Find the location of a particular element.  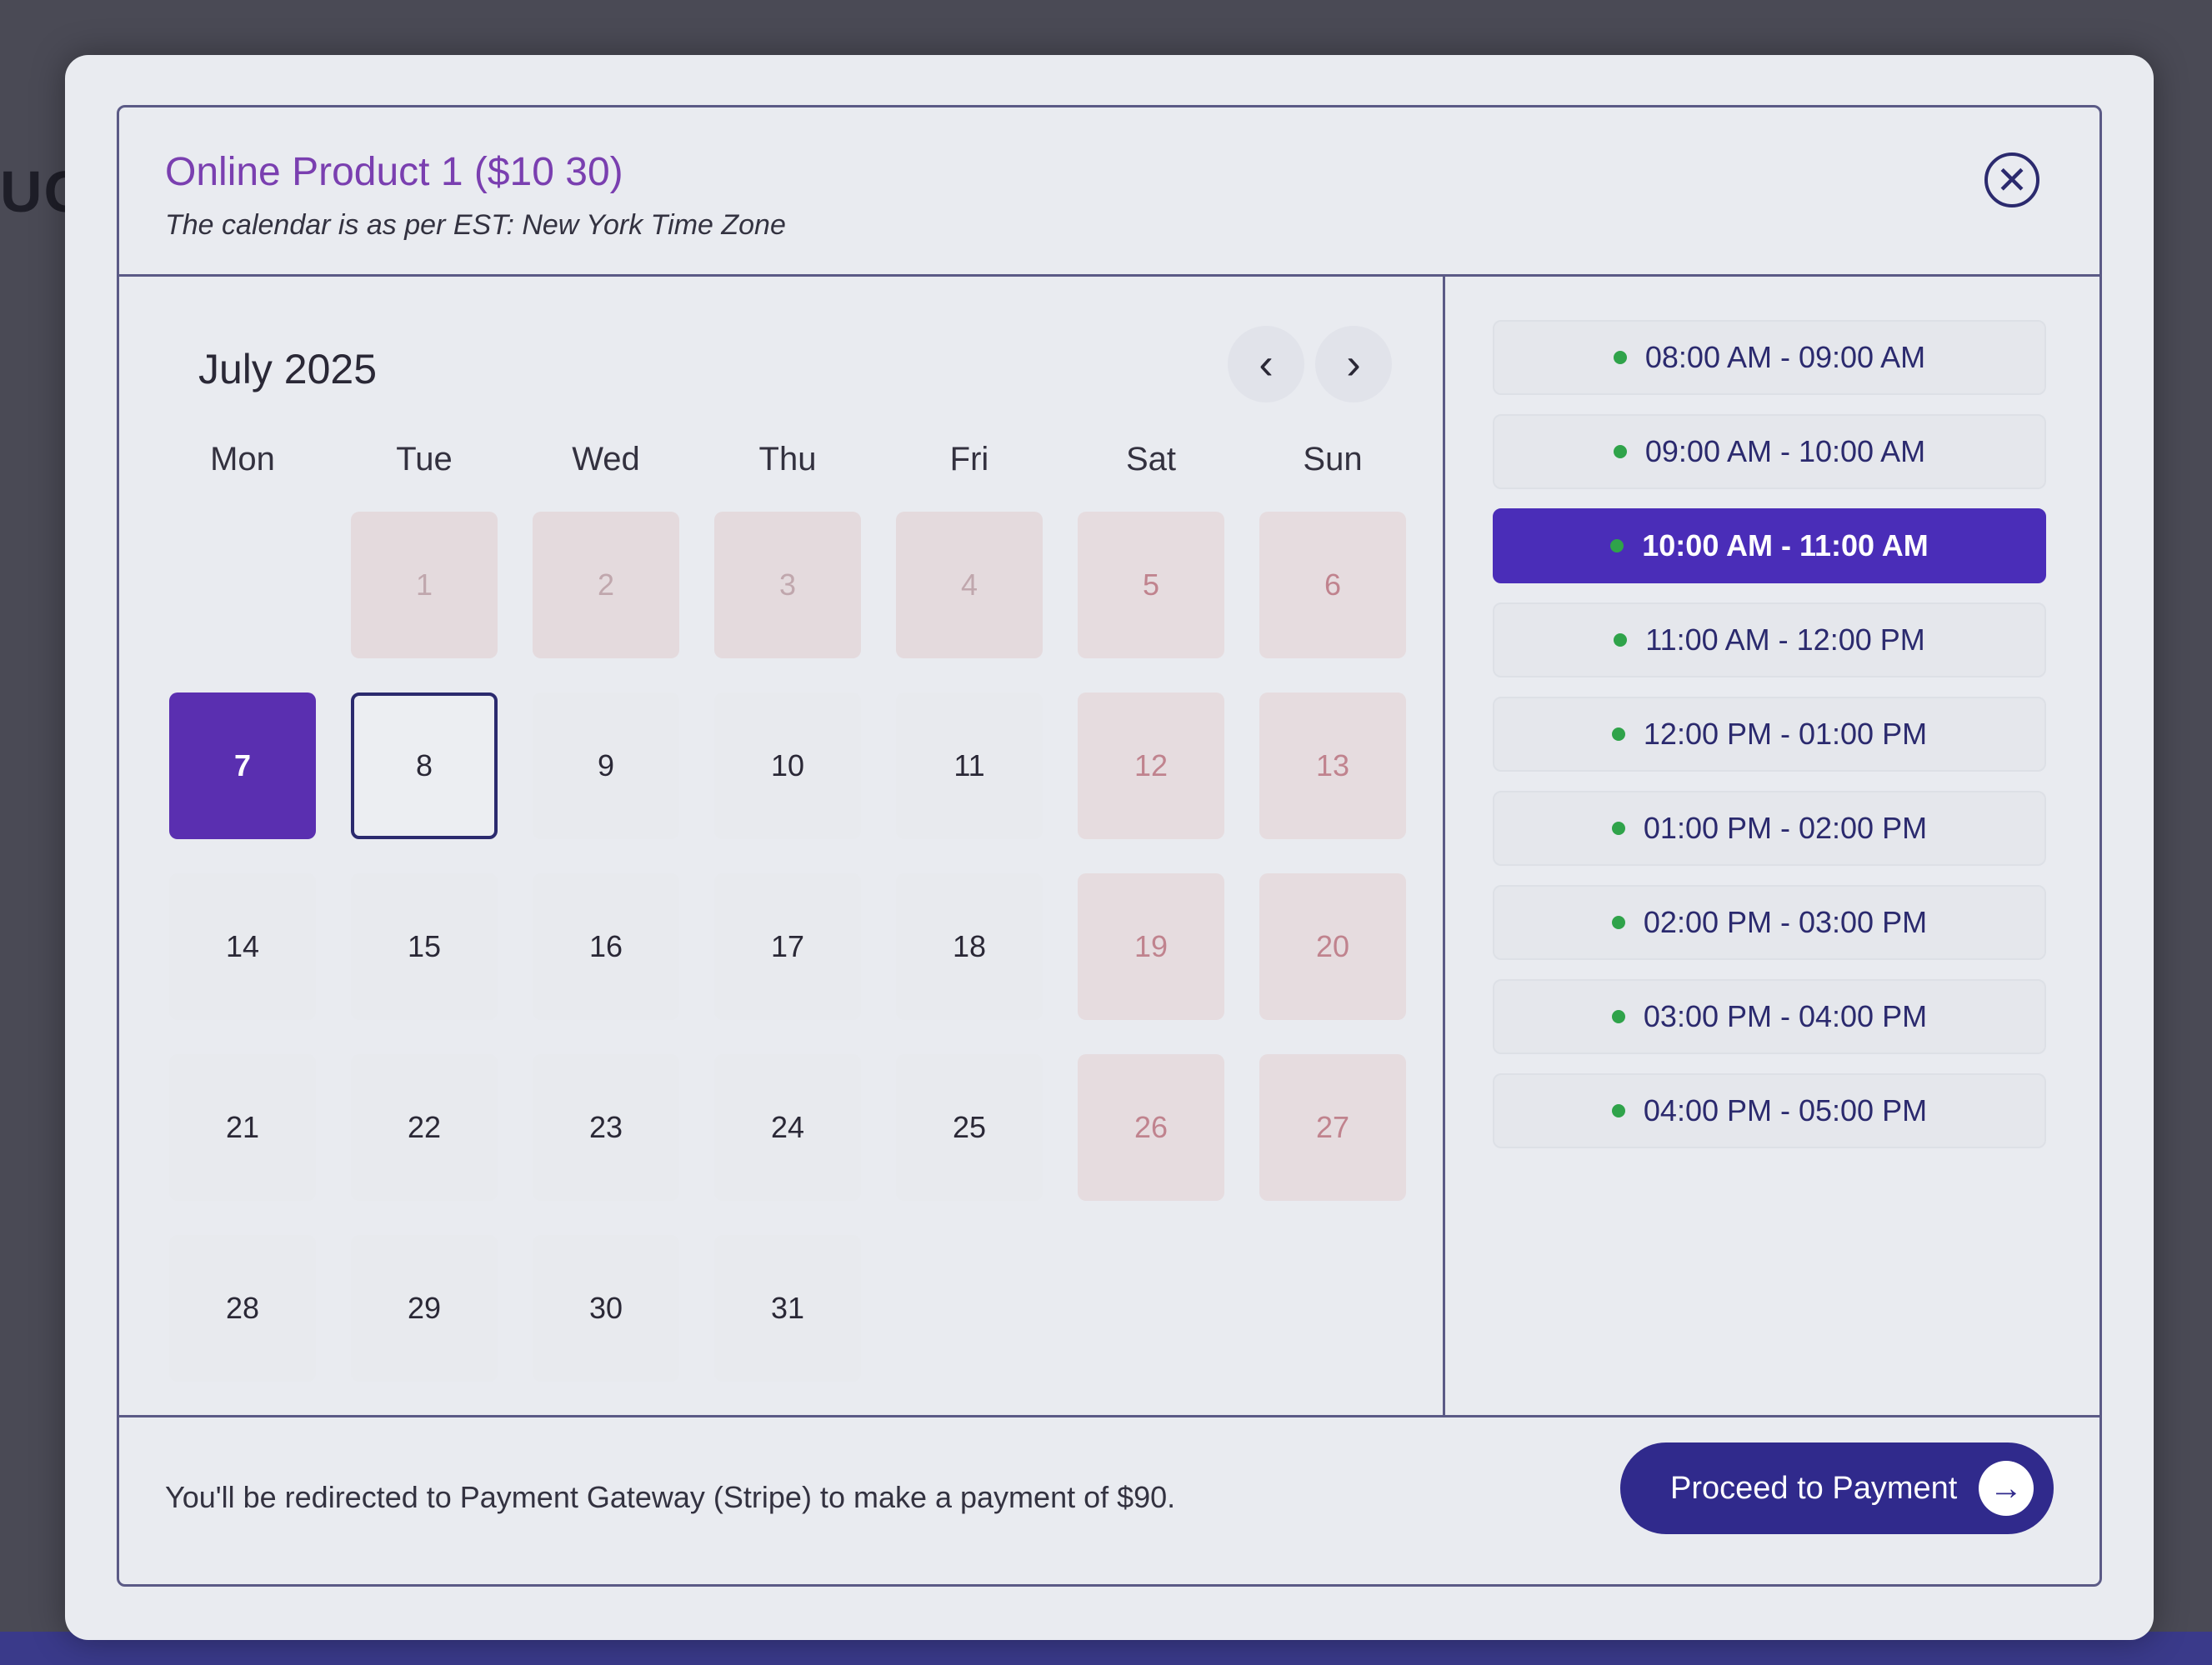

time-slot-label: 09:00 AM - 10:00 AM is located at coordinates (1785, 451).